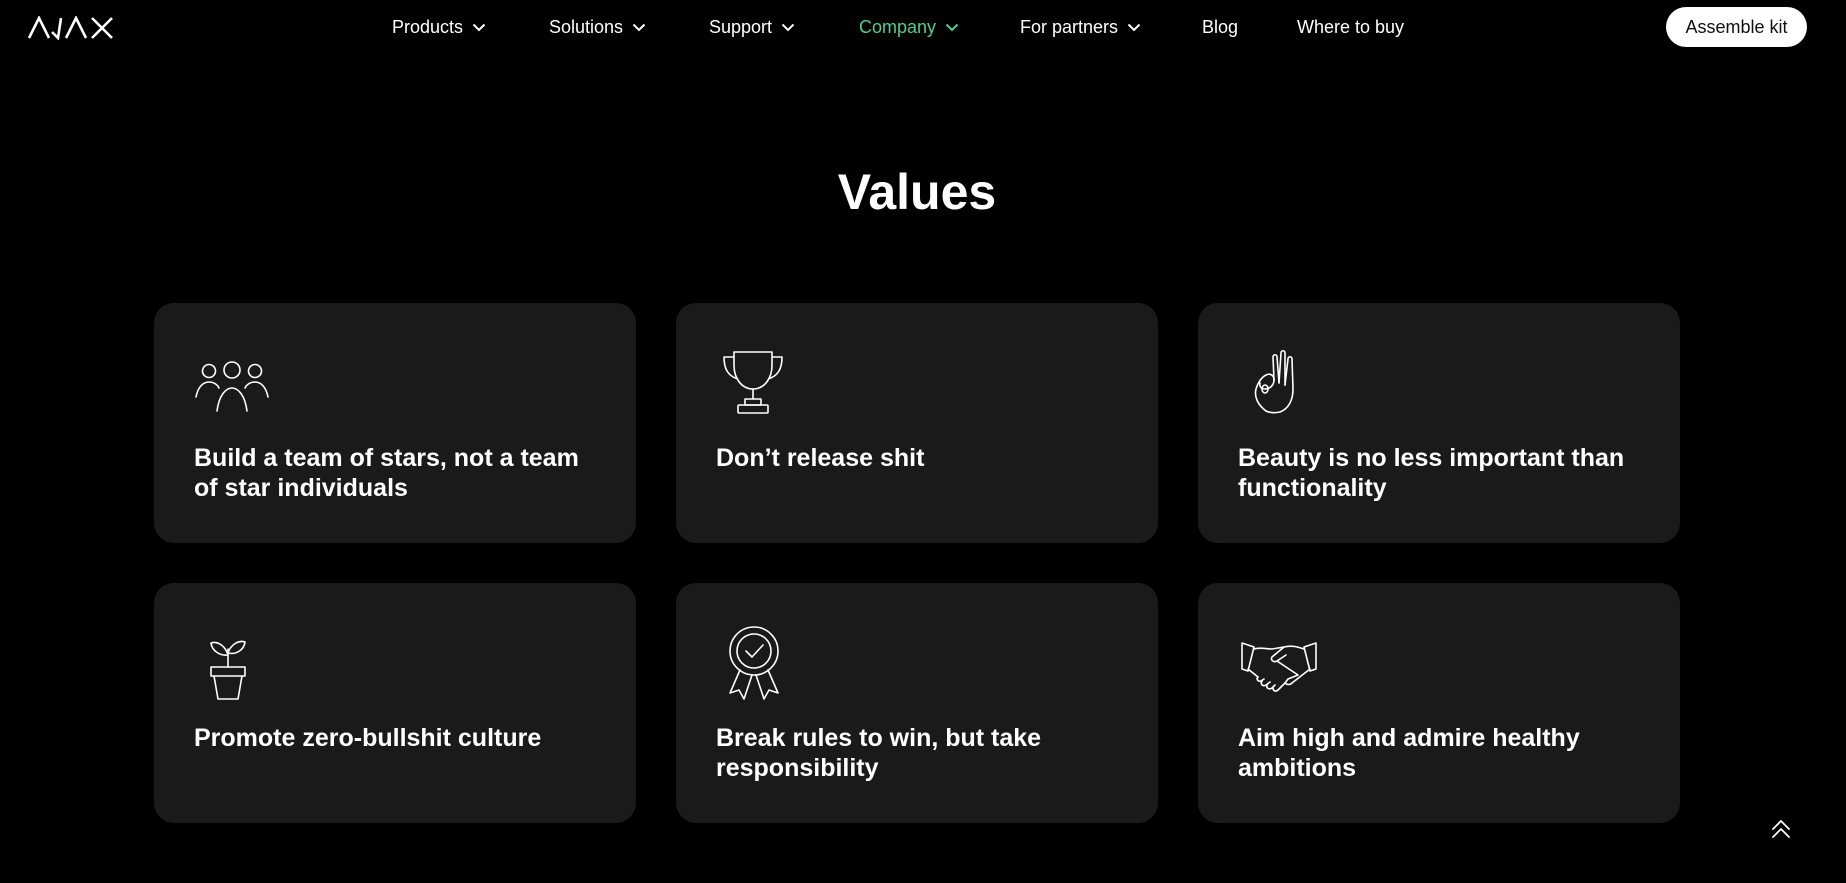  Describe the element at coordinates (1439, 703) in the screenshot. I see `value-card: Aim high and admire healthy ambitions` at that location.